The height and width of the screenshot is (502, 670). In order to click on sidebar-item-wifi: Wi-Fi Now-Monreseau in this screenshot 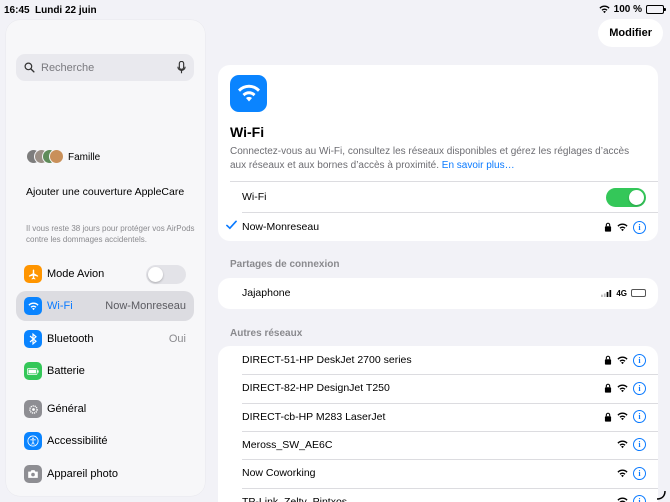, I will do `click(105, 306)`.